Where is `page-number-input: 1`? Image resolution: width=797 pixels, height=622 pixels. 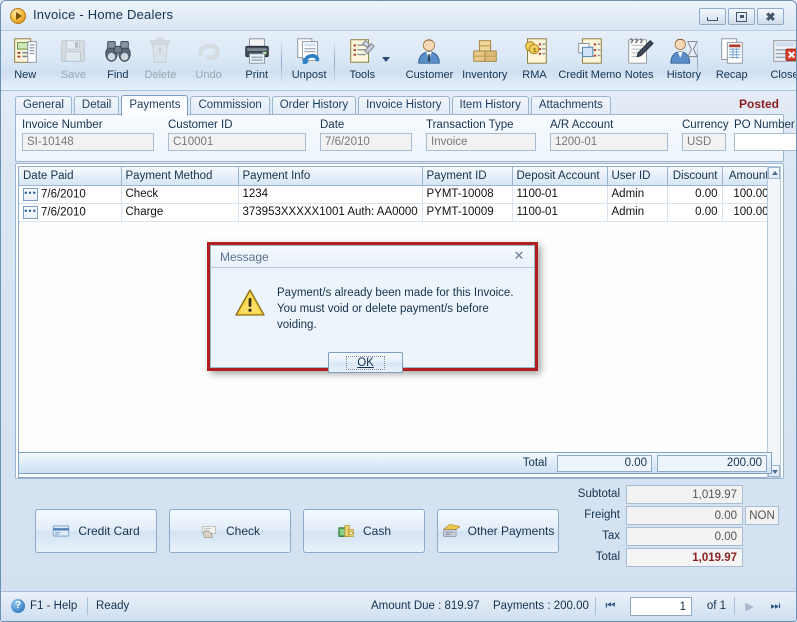 page-number-input: 1 is located at coordinates (661, 606).